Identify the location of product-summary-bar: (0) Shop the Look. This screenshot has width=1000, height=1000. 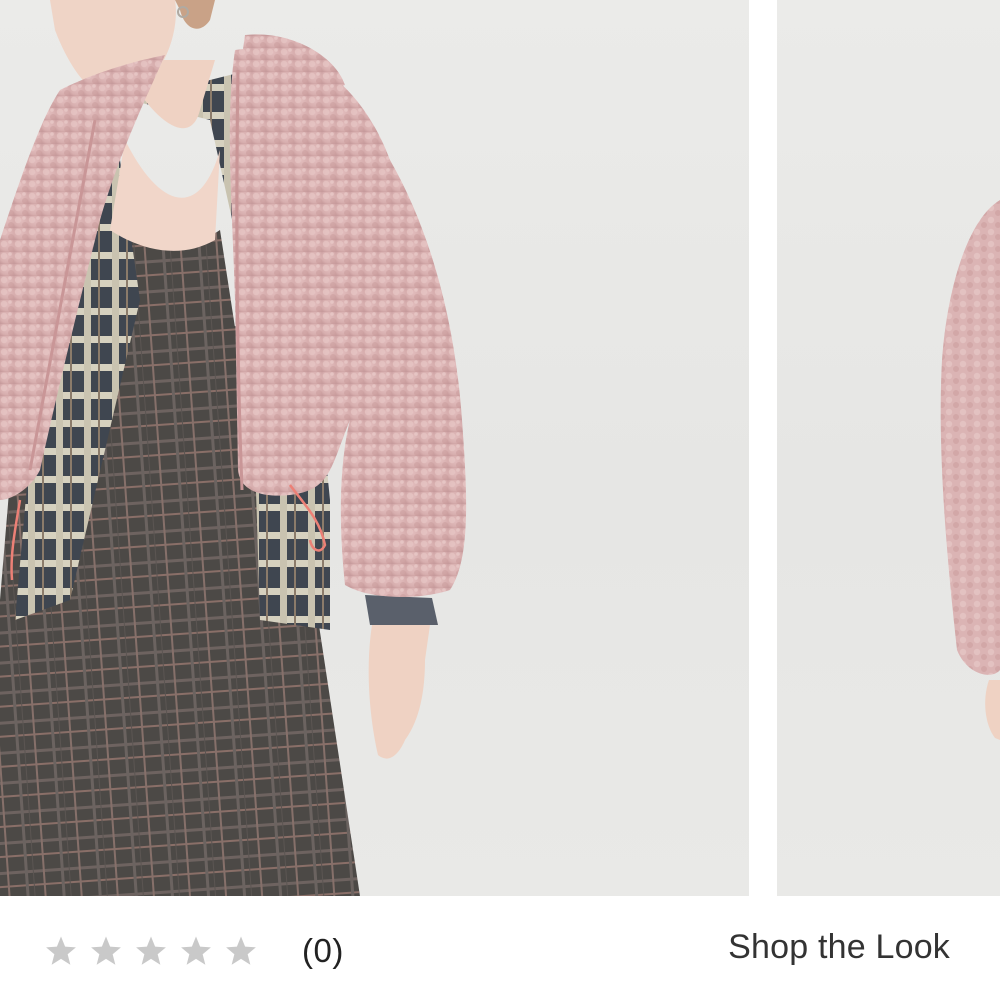
(500, 948).